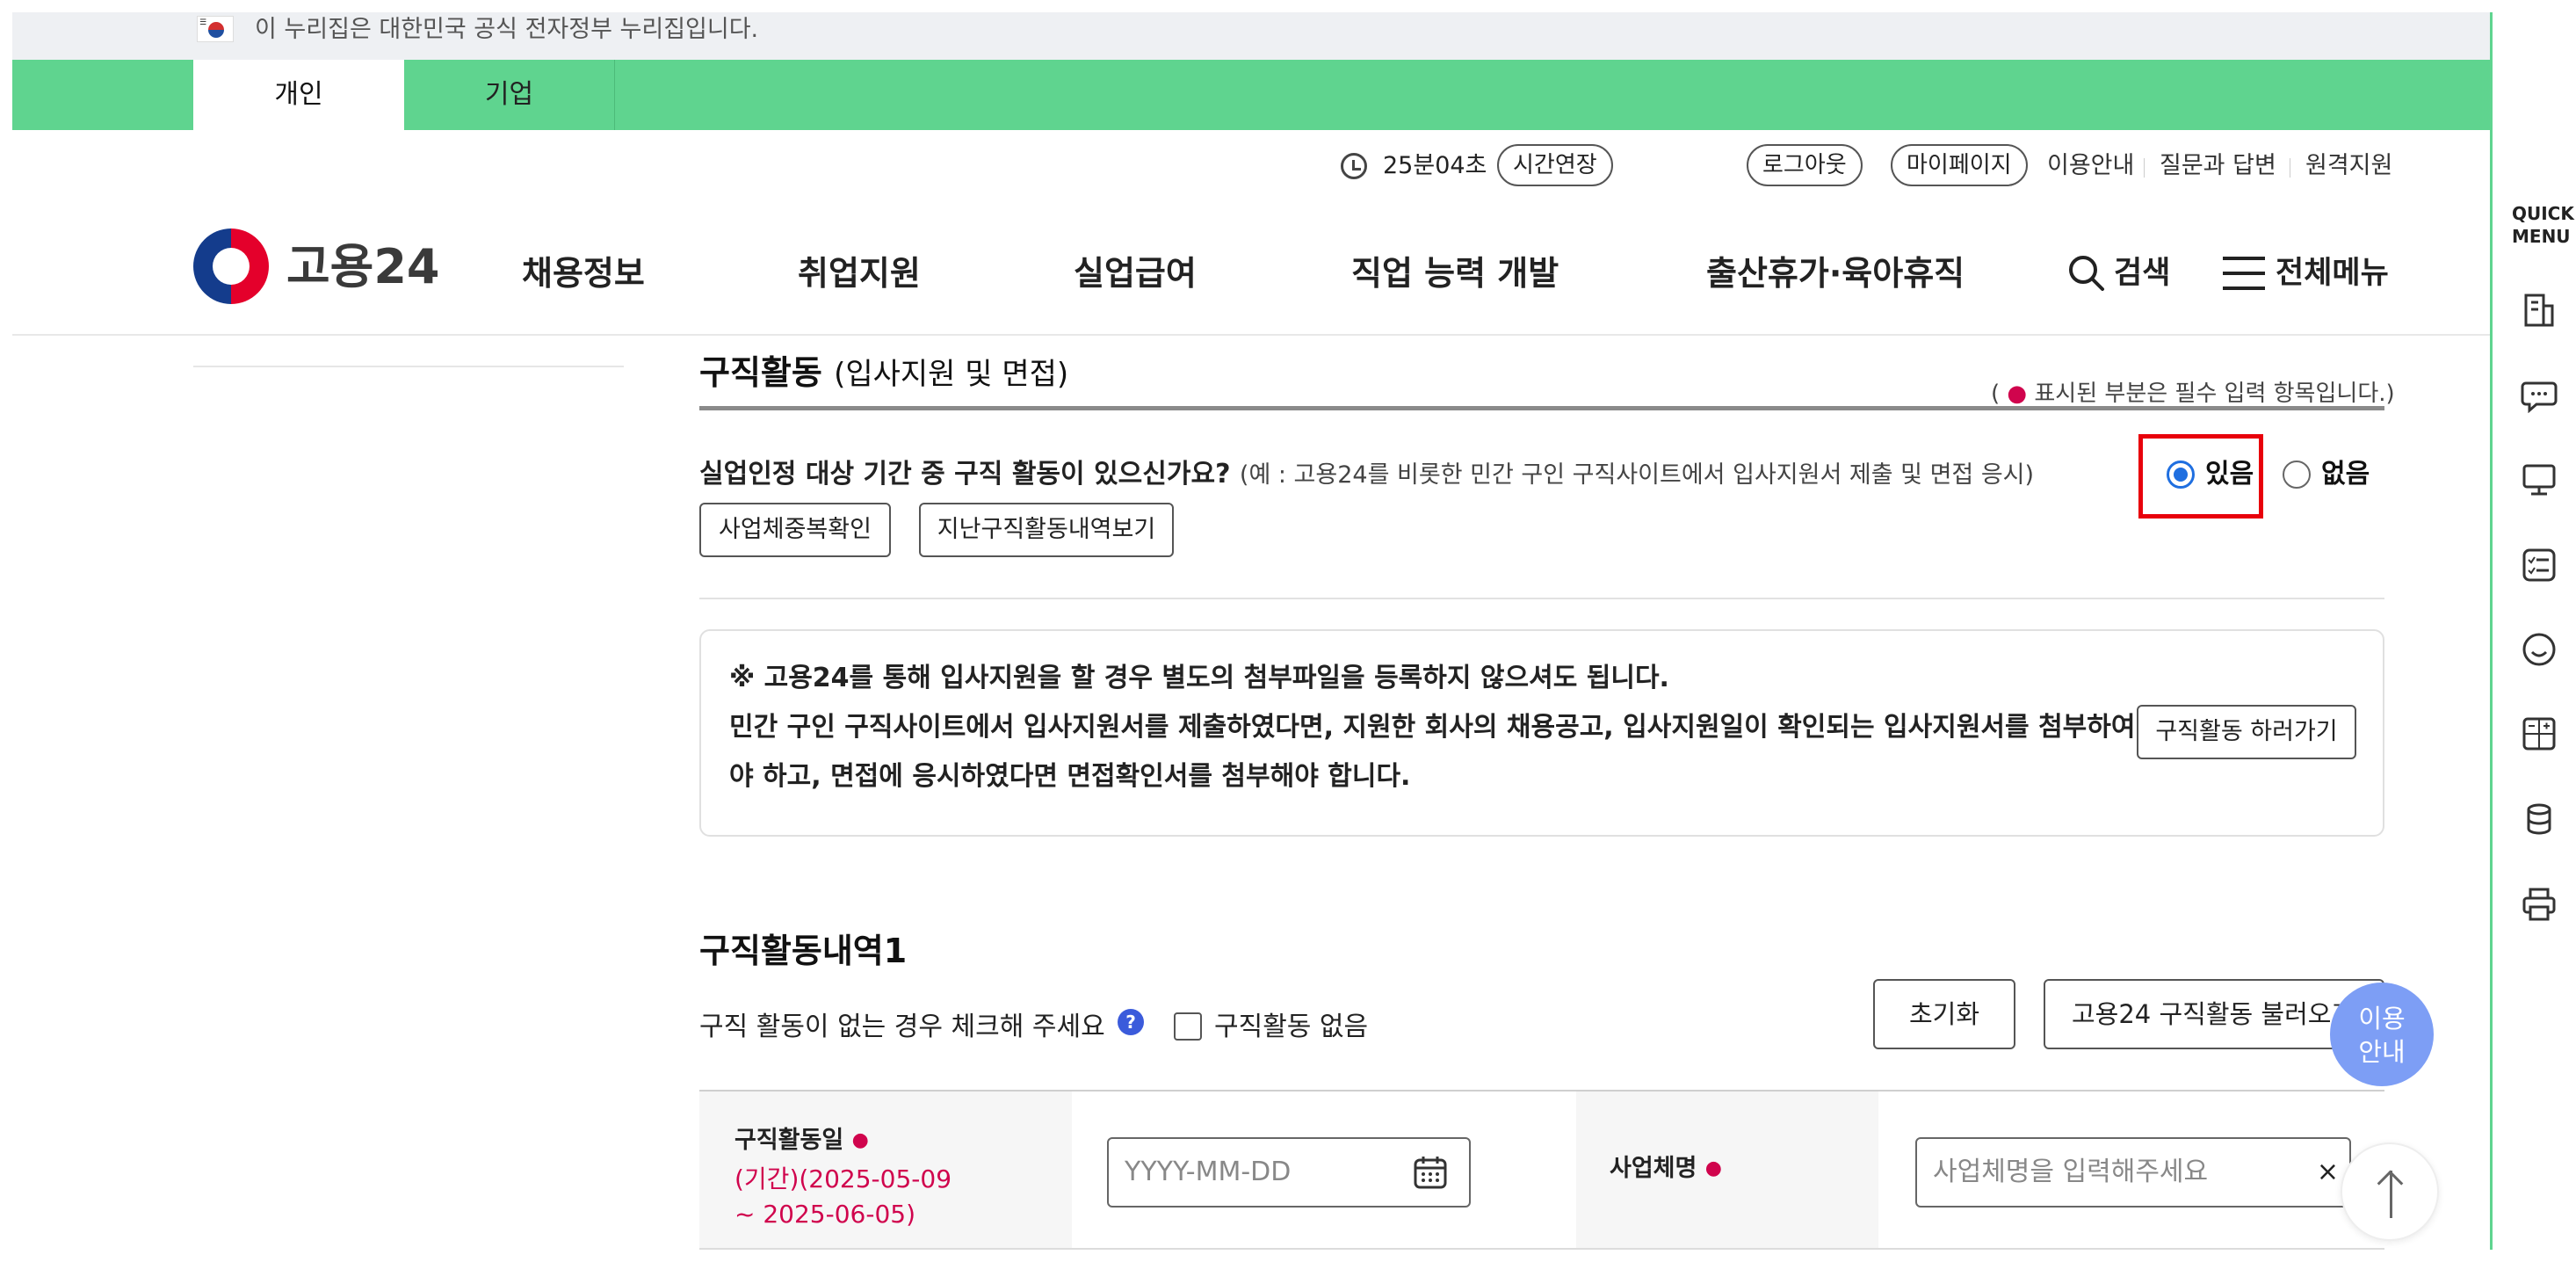  I want to click on section-divider, so click(1541, 408).